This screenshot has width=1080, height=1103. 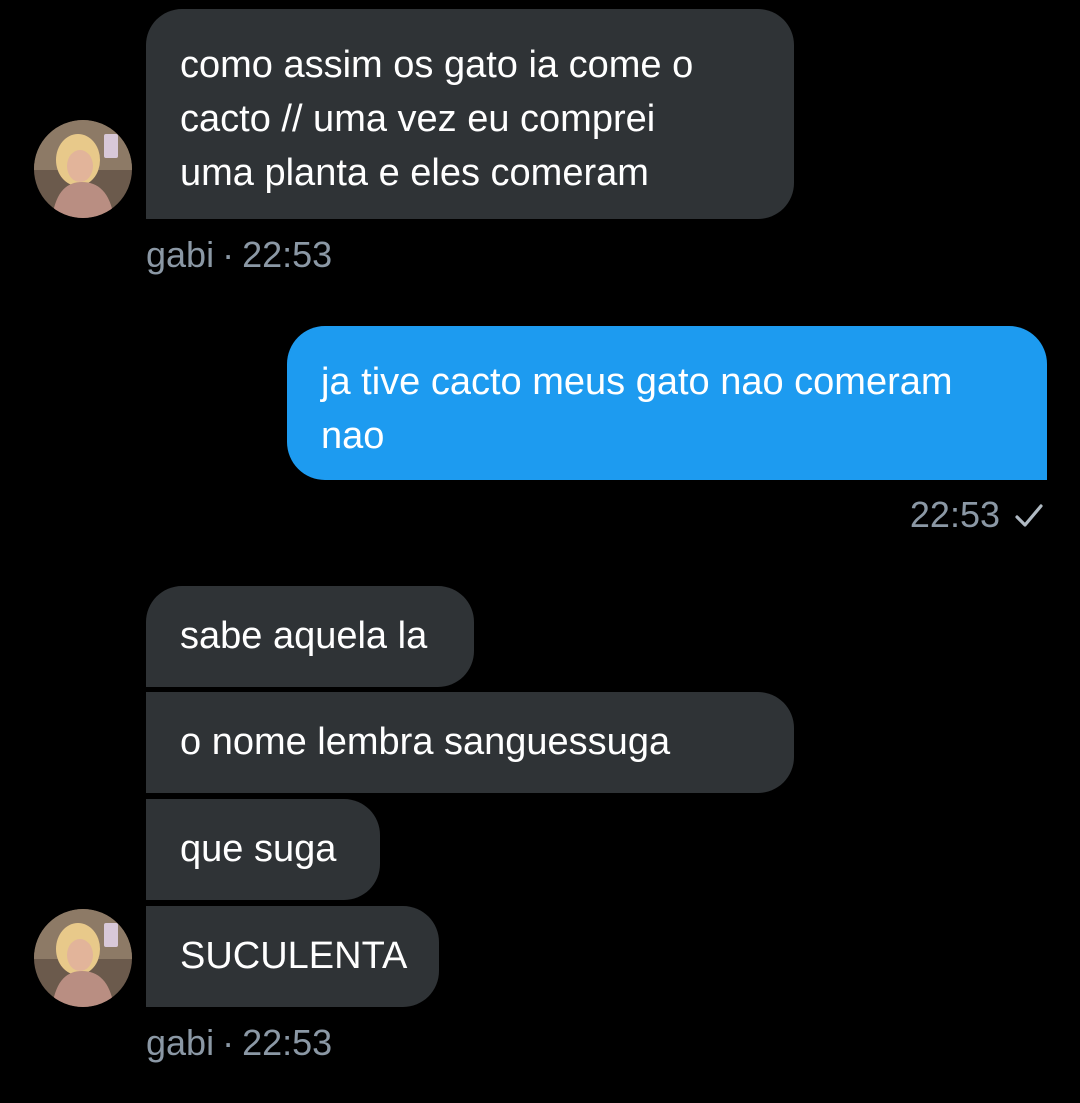 What do you see at coordinates (258, 849) in the screenshot?
I see `message-text: que suga` at bounding box center [258, 849].